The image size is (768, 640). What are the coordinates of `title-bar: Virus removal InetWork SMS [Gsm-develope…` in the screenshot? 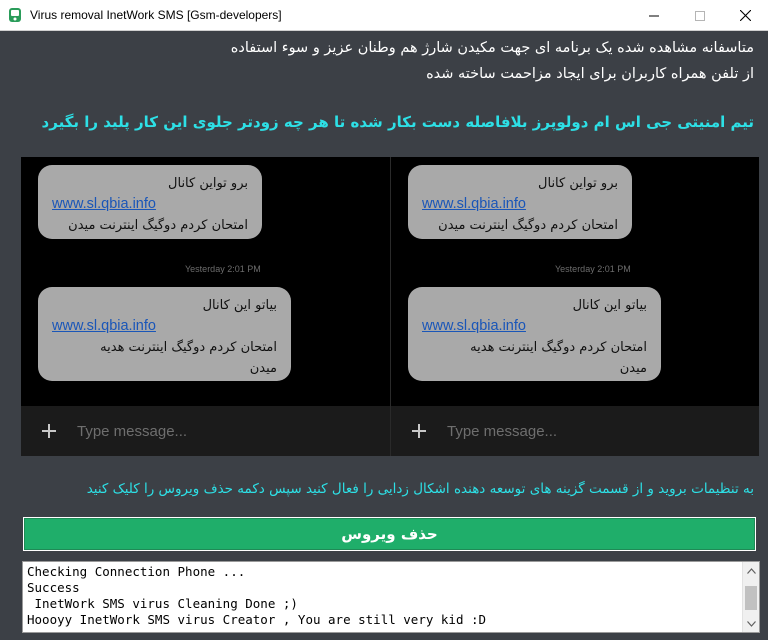 It's located at (384, 15).